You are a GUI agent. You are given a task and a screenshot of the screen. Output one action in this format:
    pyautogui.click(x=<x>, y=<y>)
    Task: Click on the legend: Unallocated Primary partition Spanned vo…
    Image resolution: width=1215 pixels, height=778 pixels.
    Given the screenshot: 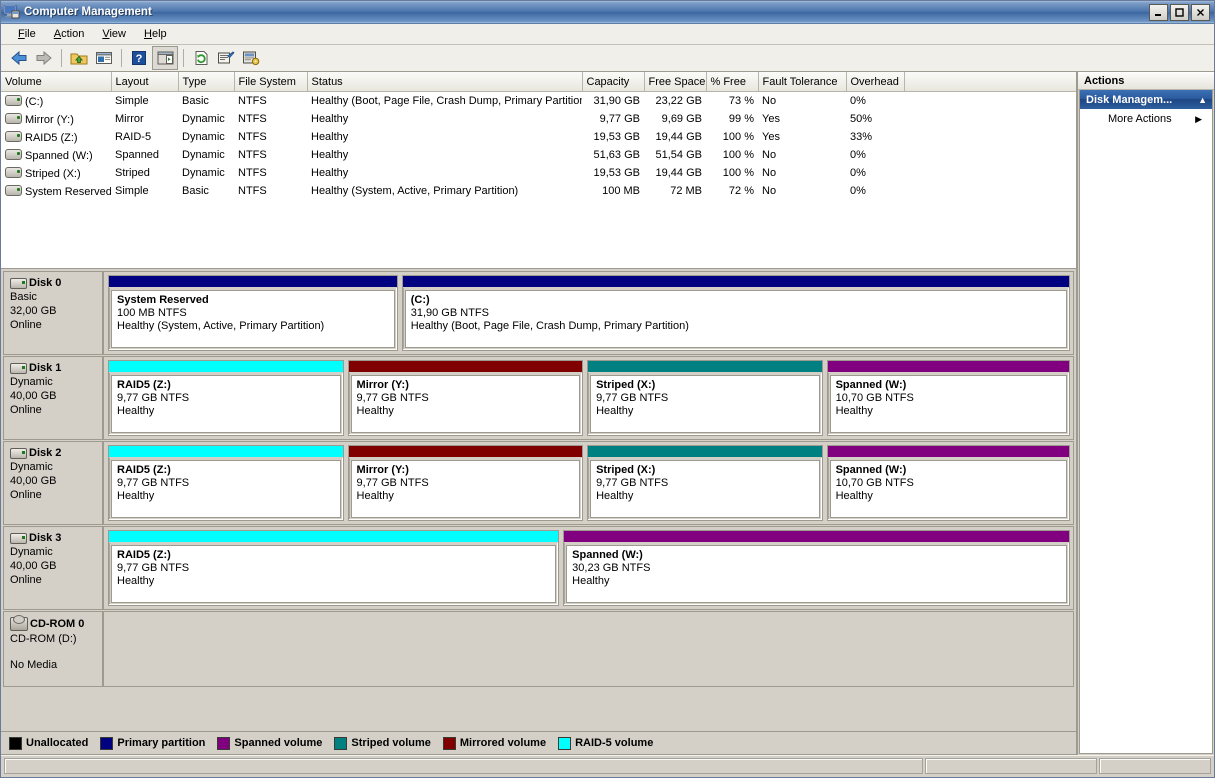 What is the action you would take?
    pyautogui.click(x=538, y=742)
    